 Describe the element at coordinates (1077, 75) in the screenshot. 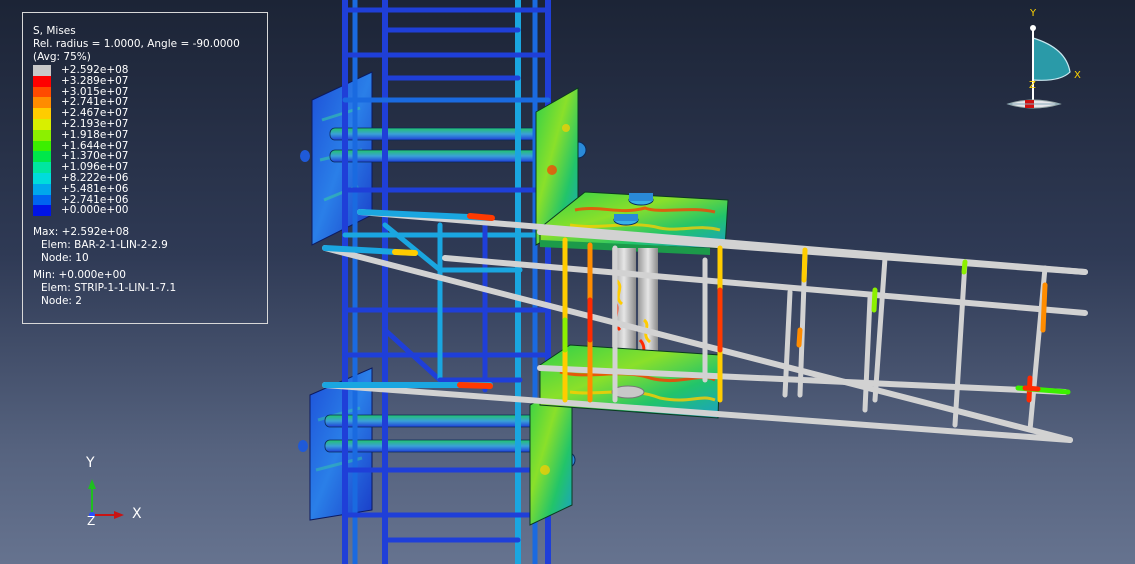

I see `view-cube-x-label: X` at that location.